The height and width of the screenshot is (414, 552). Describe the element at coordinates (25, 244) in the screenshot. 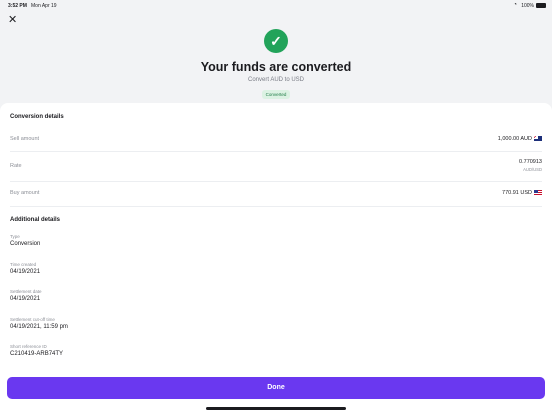

I see `detail-value: Conversion` at that location.